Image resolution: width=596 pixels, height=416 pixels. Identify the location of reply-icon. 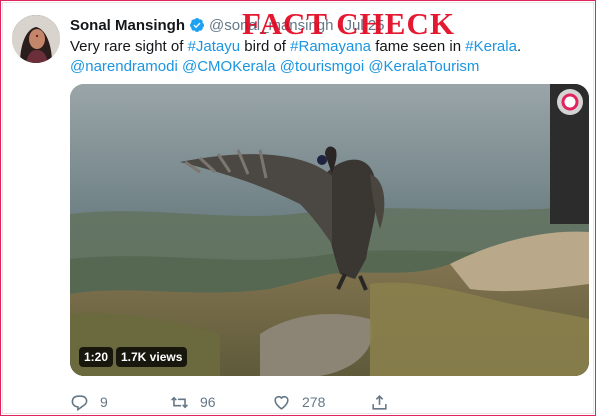
(79, 402).